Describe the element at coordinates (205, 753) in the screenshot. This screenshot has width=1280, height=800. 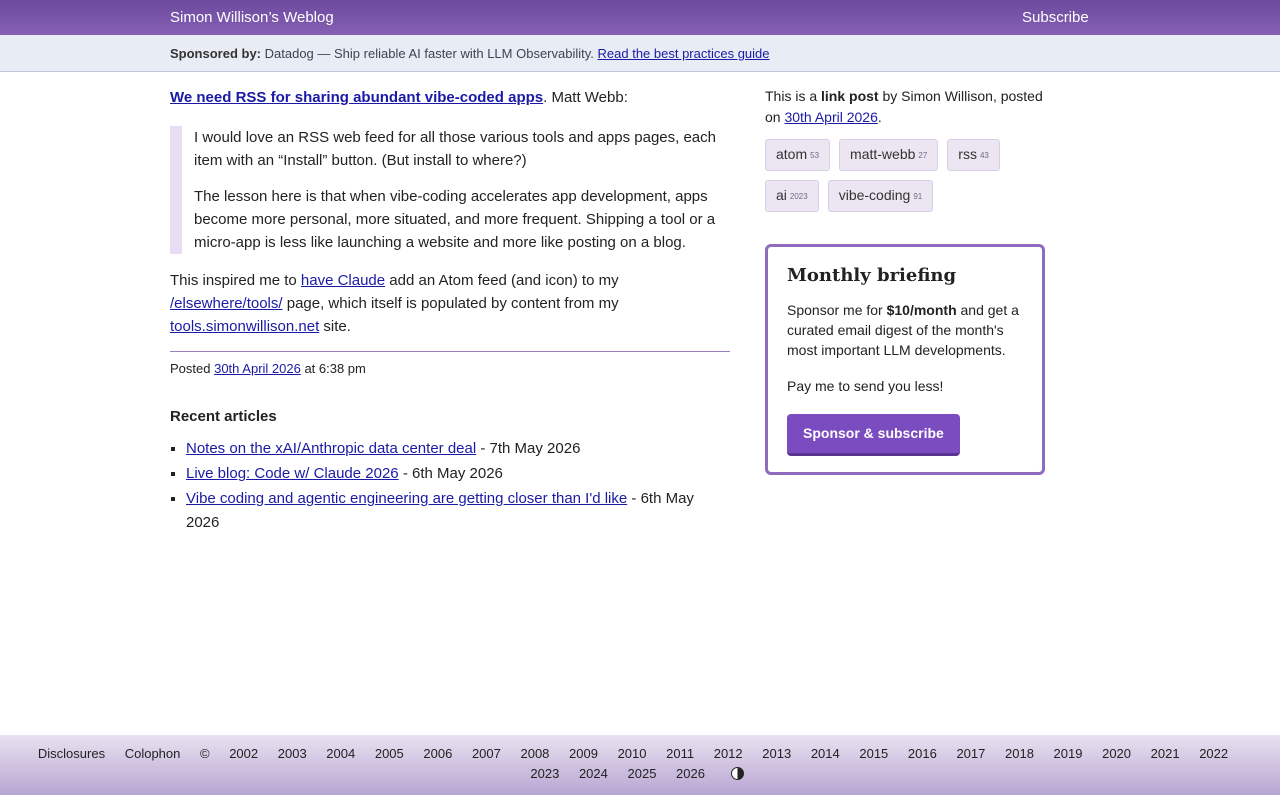
I see `footer-link-copyright: ©` at that location.